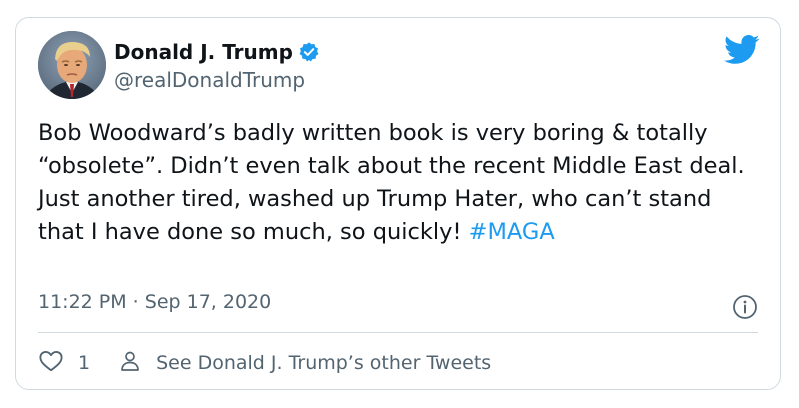 This screenshot has width=799, height=408. What do you see at coordinates (745, 307) in the screenshot?
I see `info-icon` at bounding box center [745, 307].